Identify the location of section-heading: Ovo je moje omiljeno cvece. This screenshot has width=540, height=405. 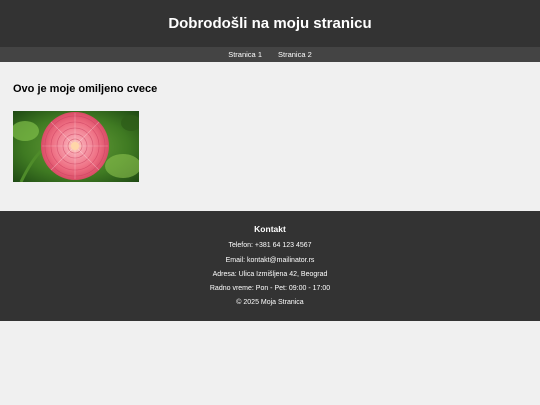
(85, 89).